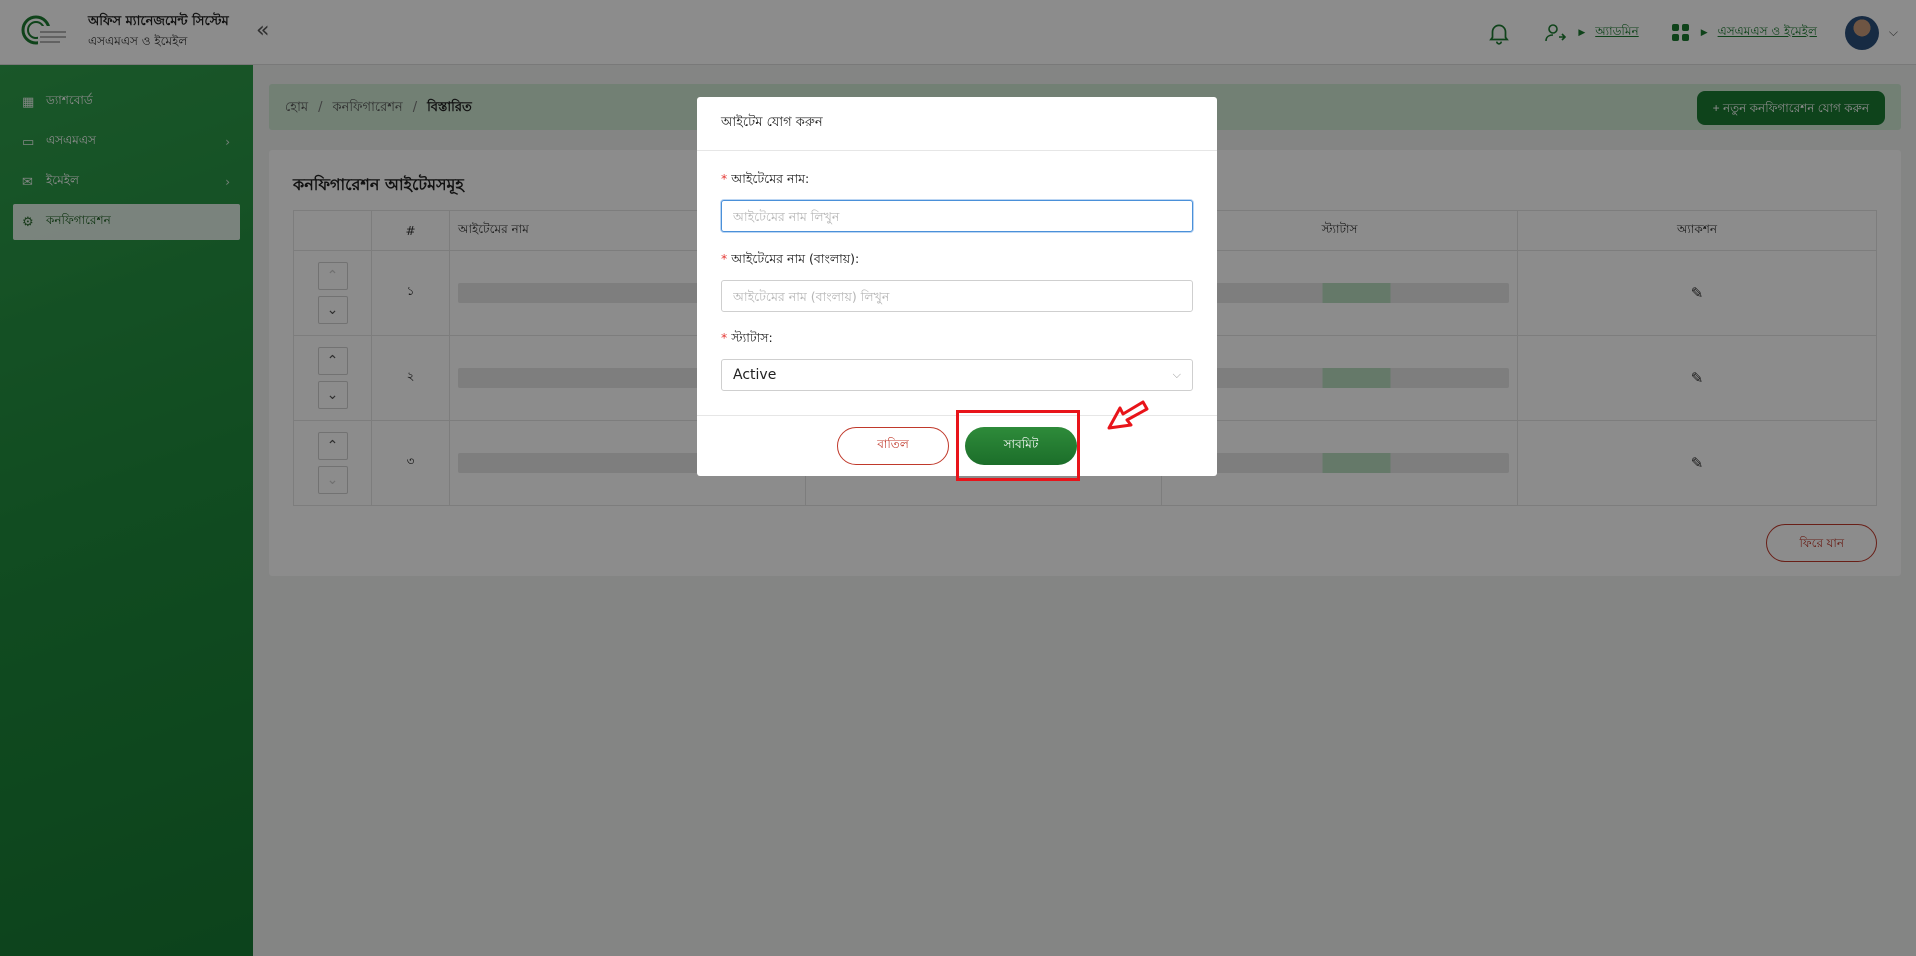  I want to click on item-name-bn-label: * আইটেমের নাম (বাংলায়):, so click(790, 258).